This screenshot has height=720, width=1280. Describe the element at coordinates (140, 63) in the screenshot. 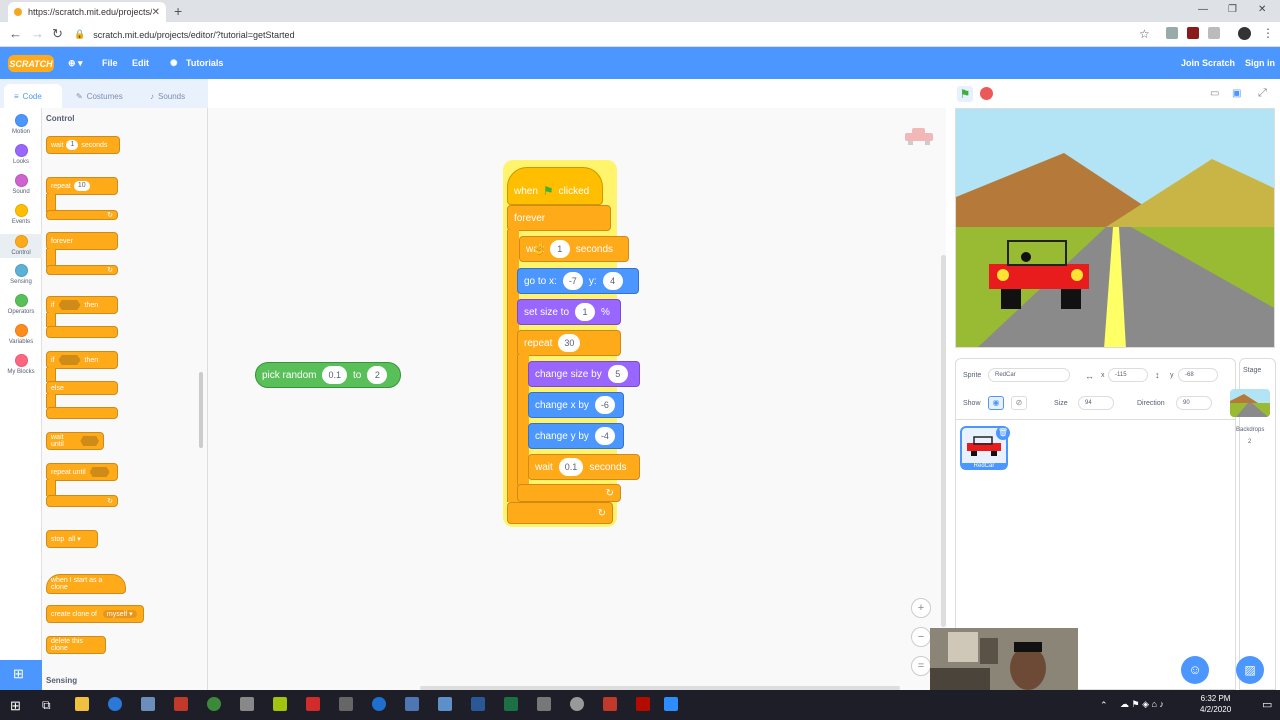

I see `edit-menu: Edit` at that location.